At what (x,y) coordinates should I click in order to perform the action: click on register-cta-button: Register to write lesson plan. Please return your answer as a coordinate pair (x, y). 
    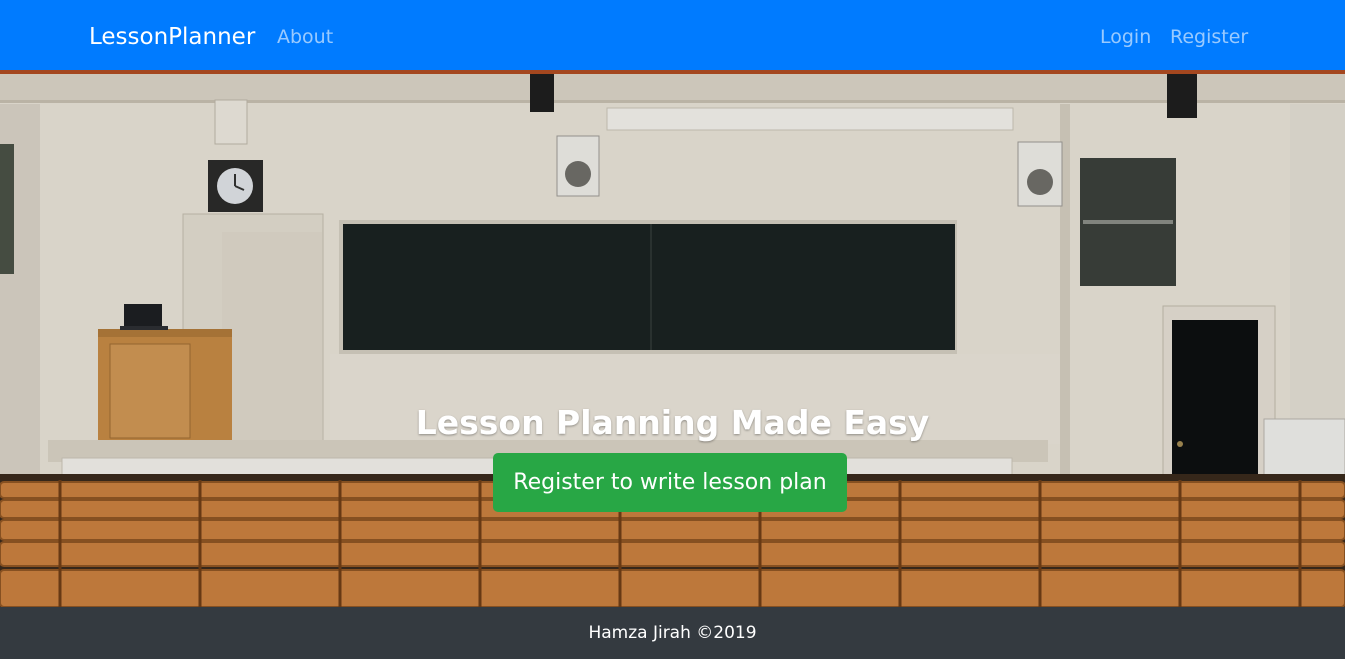
    Looking at the image, I should click on (670, 482).